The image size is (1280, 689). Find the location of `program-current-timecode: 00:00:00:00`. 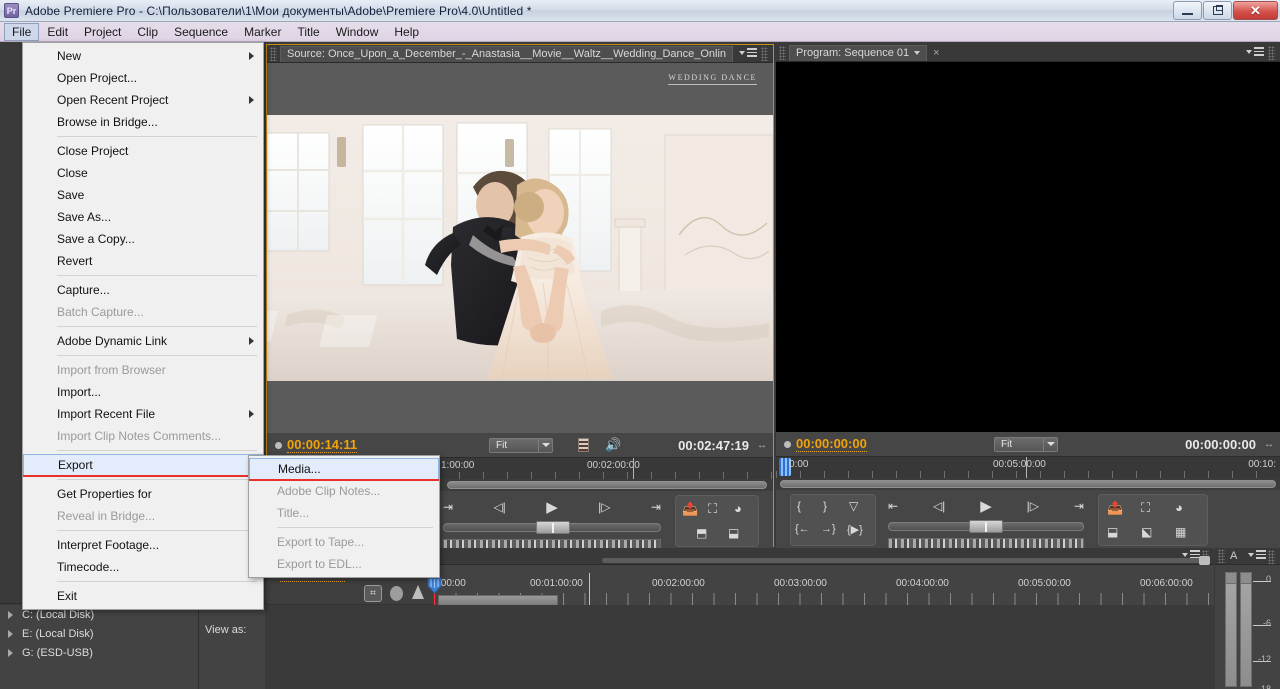

program-current-timecode: 00:00:00:00 is located at coordinates (831, 444).